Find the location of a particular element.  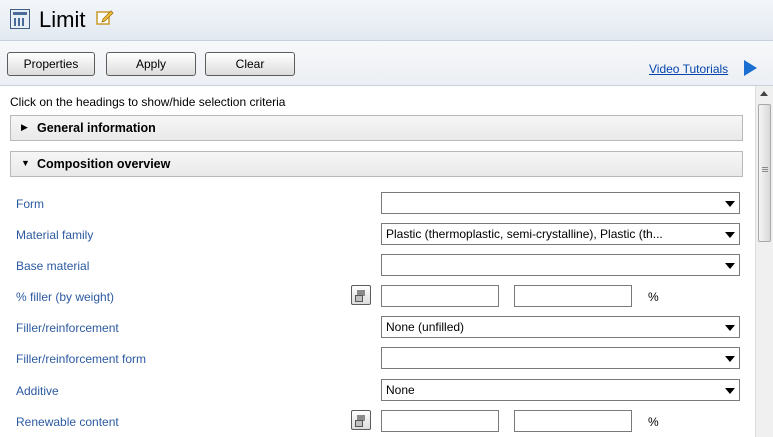

filler-percent-label: % filler (by weight) is located at coordinates (65, 297).